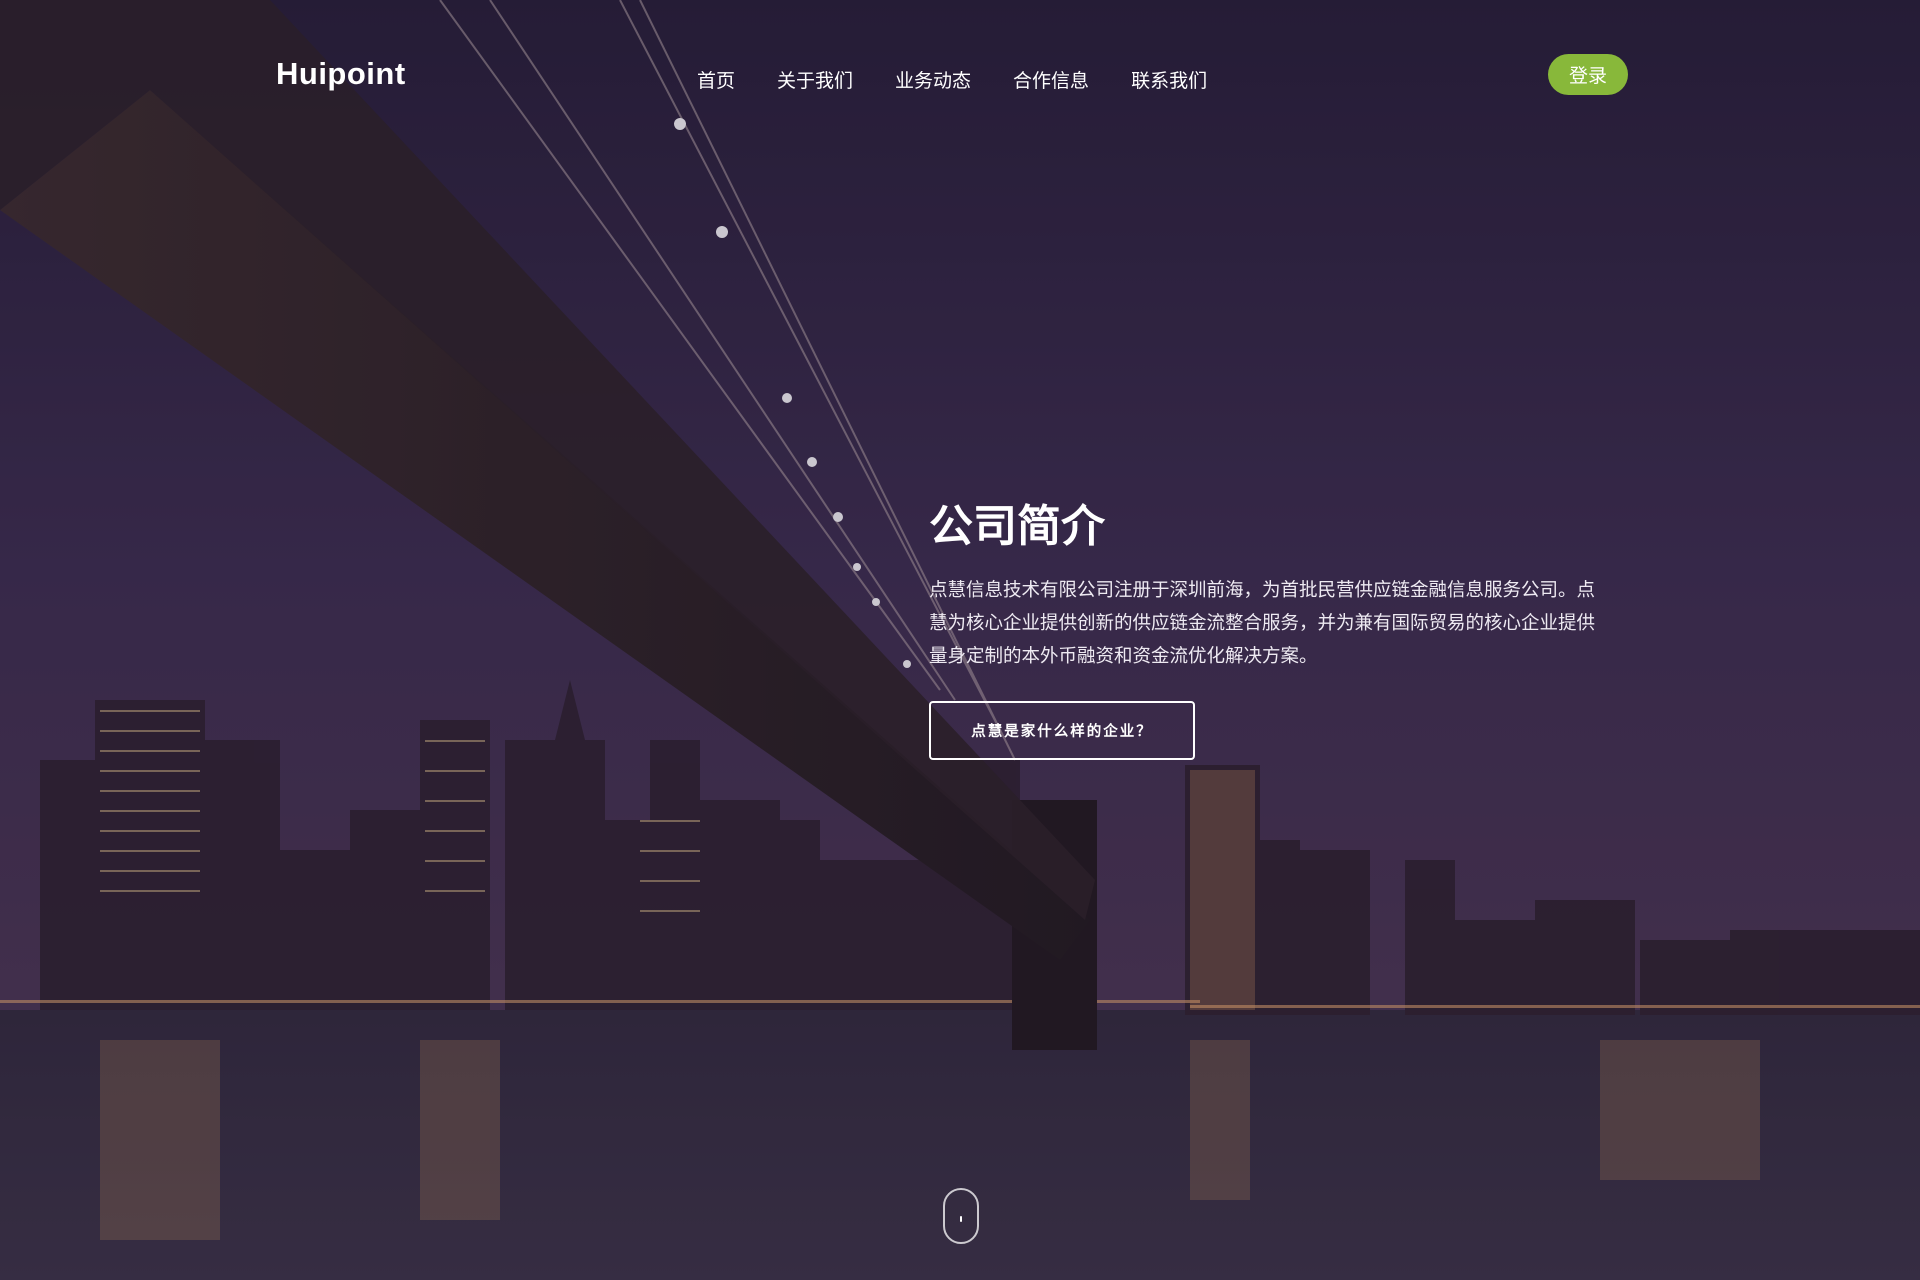 Image resolution: width=1920 pixels, height=1280 pixels. What do you see at coordinates (716, 79) in the screenshot?
I see `nav-item-home: 首页` at bounding box center [716, 79].